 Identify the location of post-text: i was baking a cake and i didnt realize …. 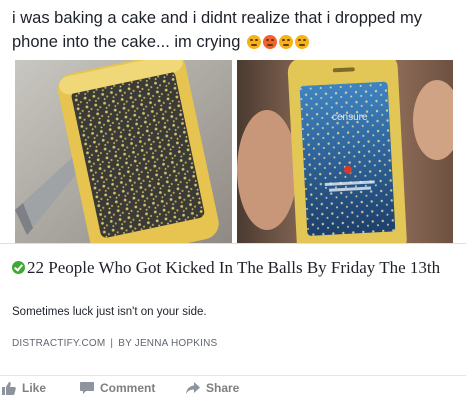
(237, 30).